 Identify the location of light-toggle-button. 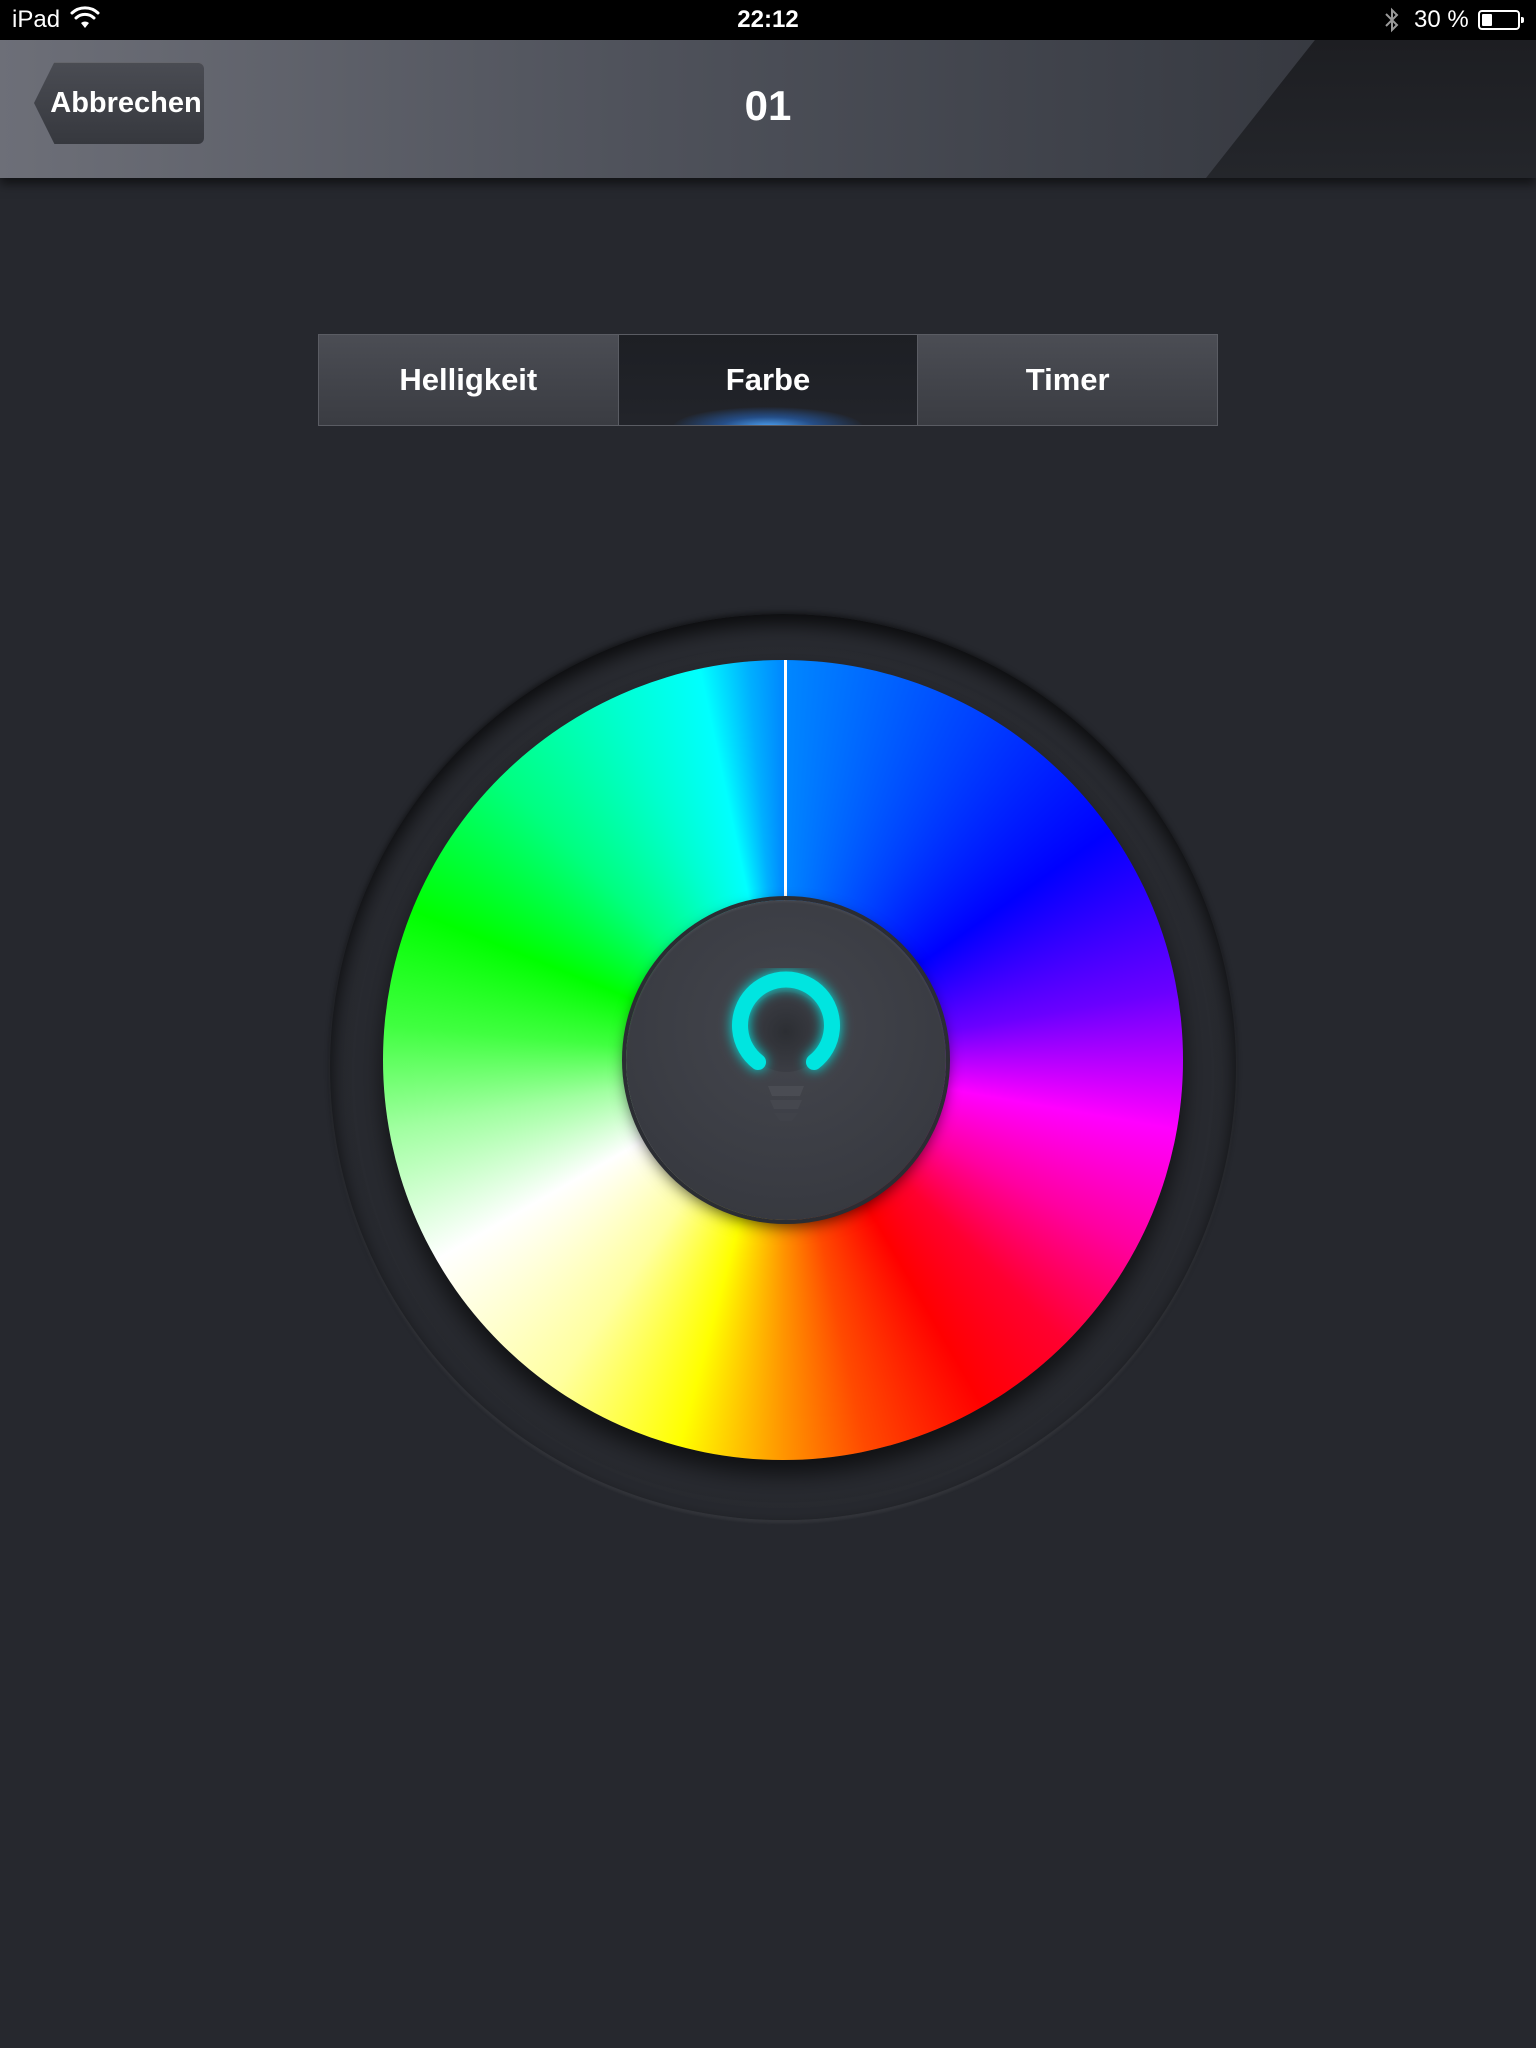
(786, 1060).